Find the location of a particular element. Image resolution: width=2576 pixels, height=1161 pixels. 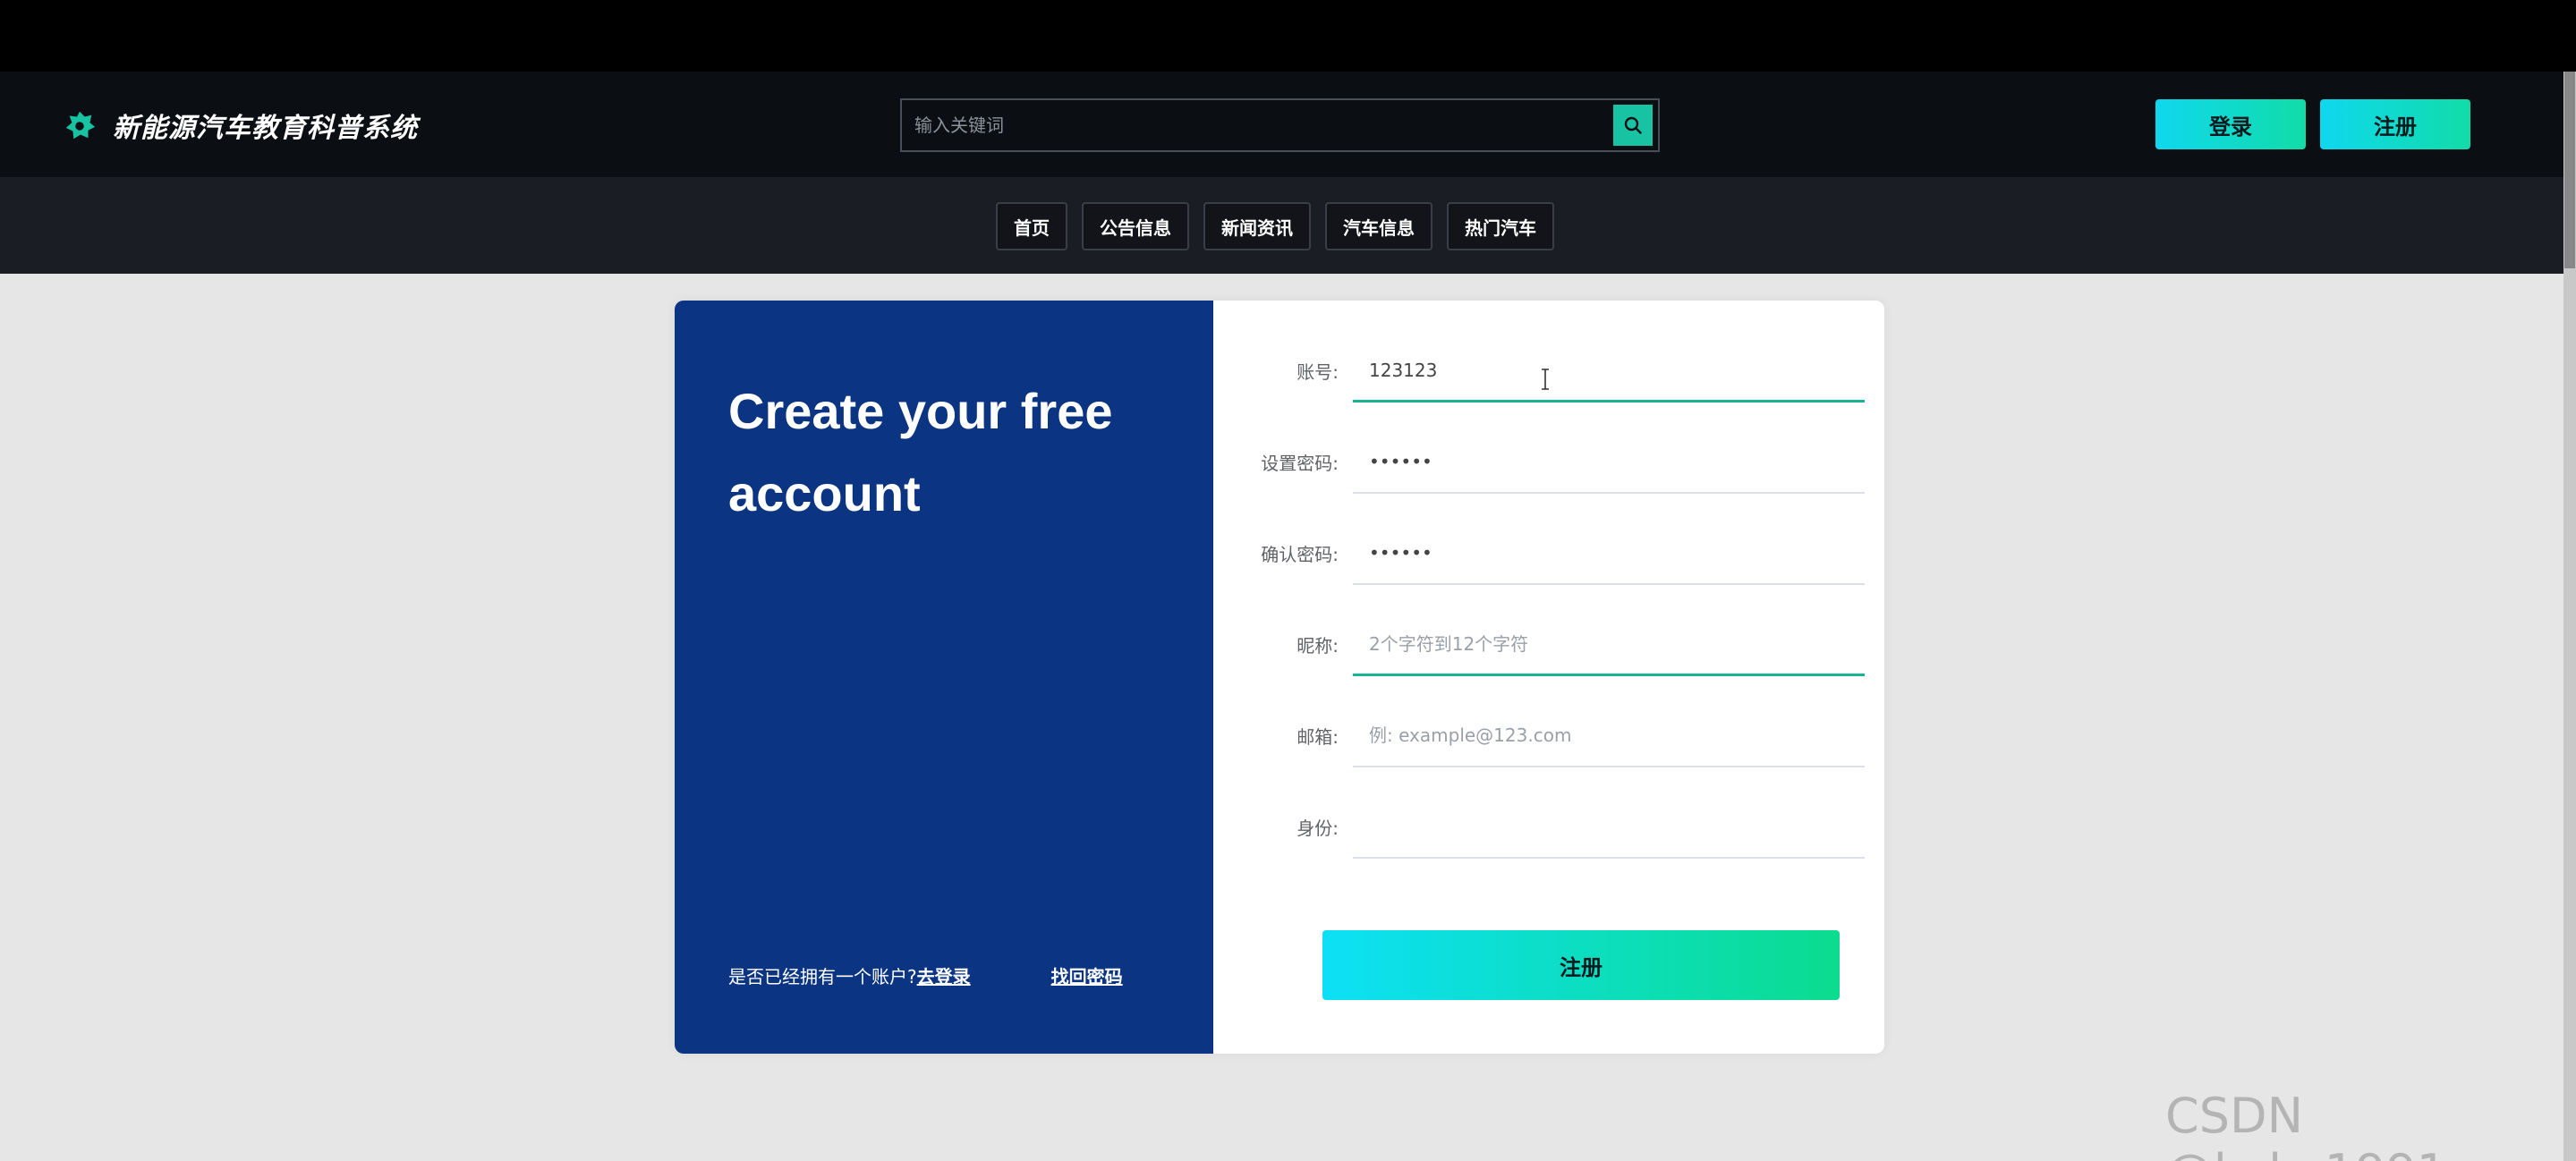

watermark: CSDN @kybs1991 is located at coordinates (2306, 1124).